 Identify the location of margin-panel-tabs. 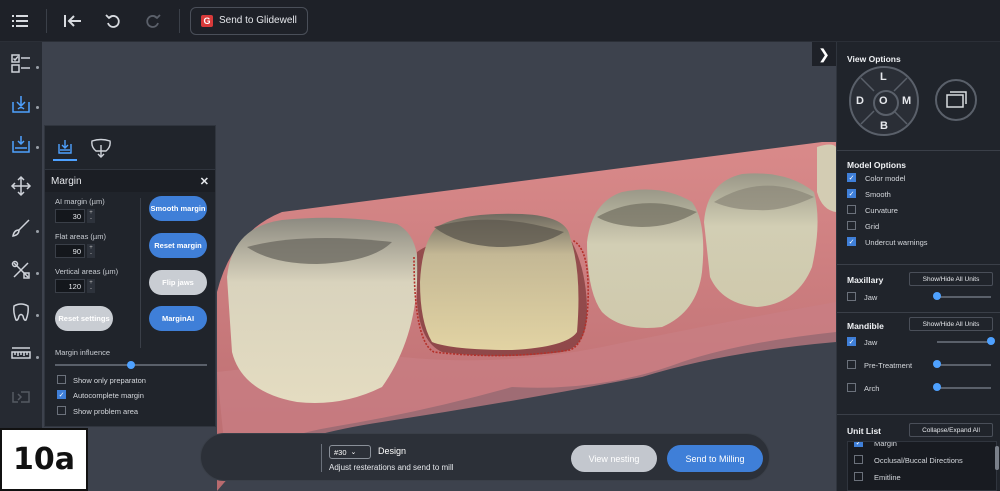
(130, 148).